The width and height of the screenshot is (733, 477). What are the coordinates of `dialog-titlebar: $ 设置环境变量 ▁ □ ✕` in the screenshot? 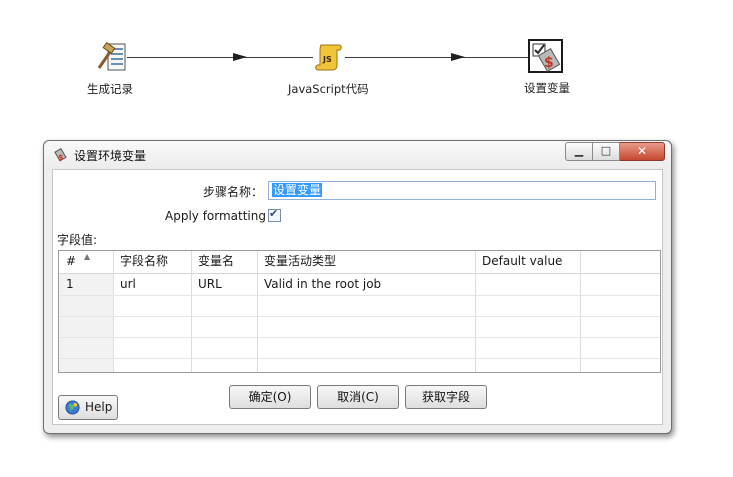 It's located at (357, 155).